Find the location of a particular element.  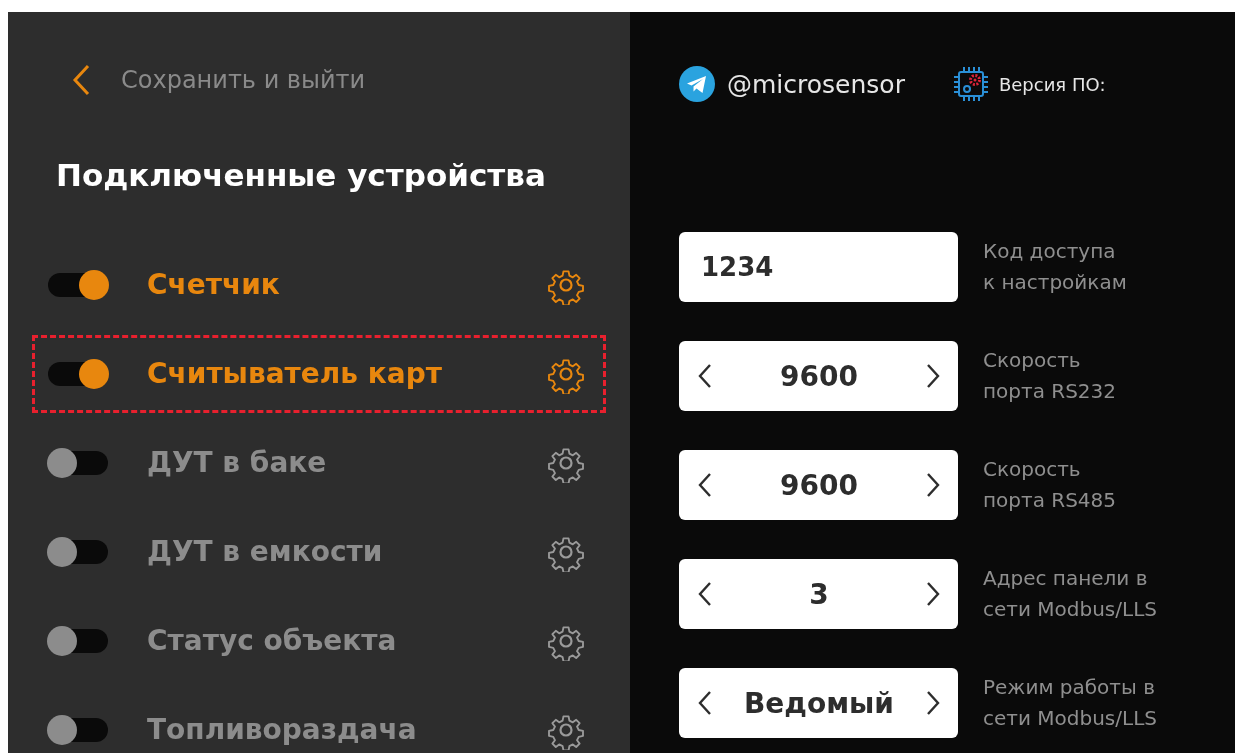

save-and-exit-link: Сохранить и выйти is located at coordinates (243, 80).